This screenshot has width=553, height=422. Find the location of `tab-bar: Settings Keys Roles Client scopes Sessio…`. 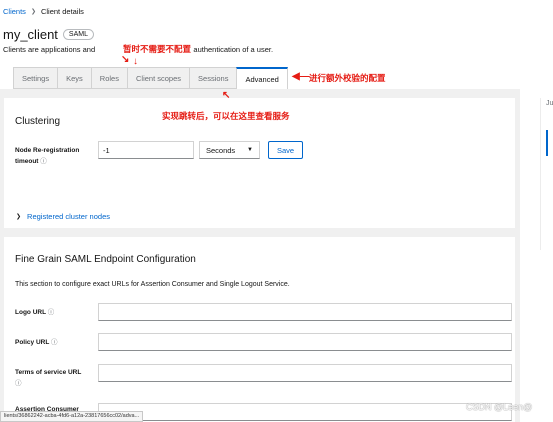

tab-bar: Settings Keys Roles Client scopes Sessio… is located at coordinates (150, 78).